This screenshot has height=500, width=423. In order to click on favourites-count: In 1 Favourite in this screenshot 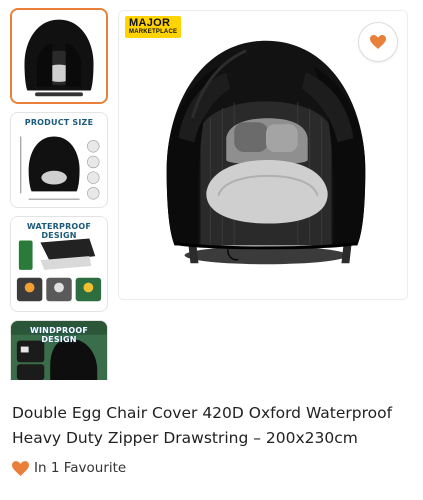, I will do `click(69, 468)`.